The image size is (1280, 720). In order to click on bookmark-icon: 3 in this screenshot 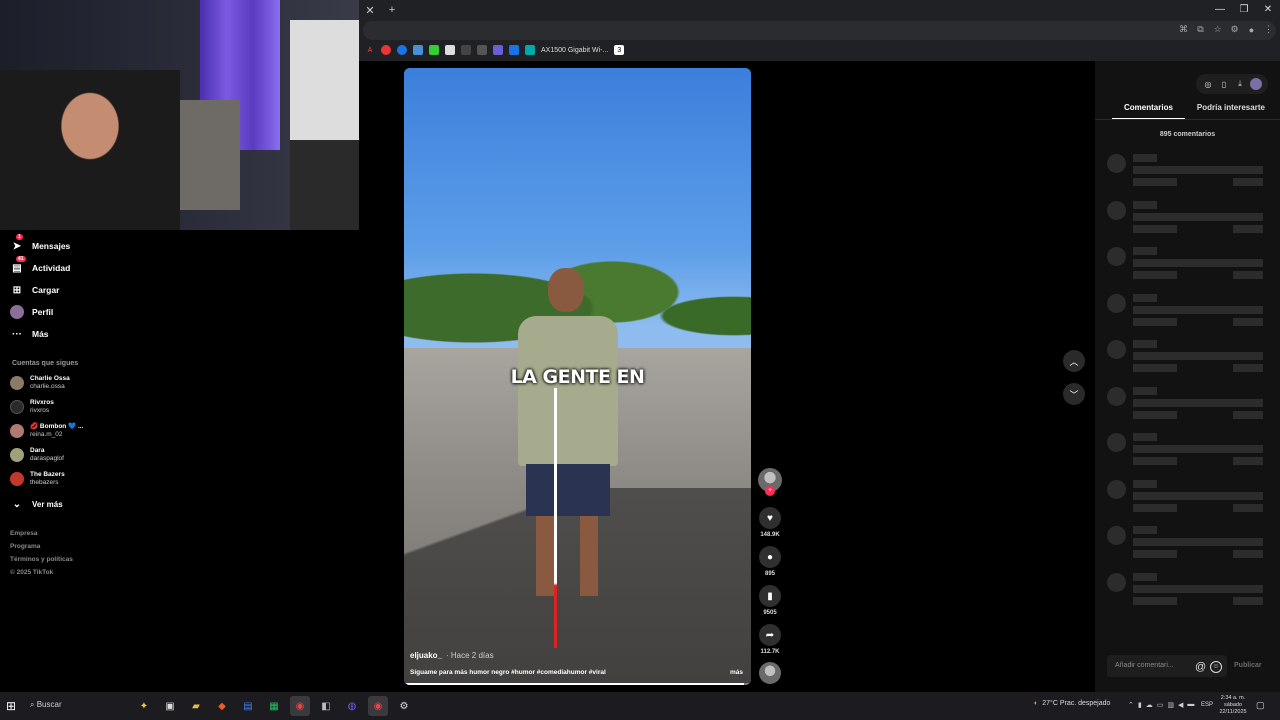, I will do `click(619, 50)`.